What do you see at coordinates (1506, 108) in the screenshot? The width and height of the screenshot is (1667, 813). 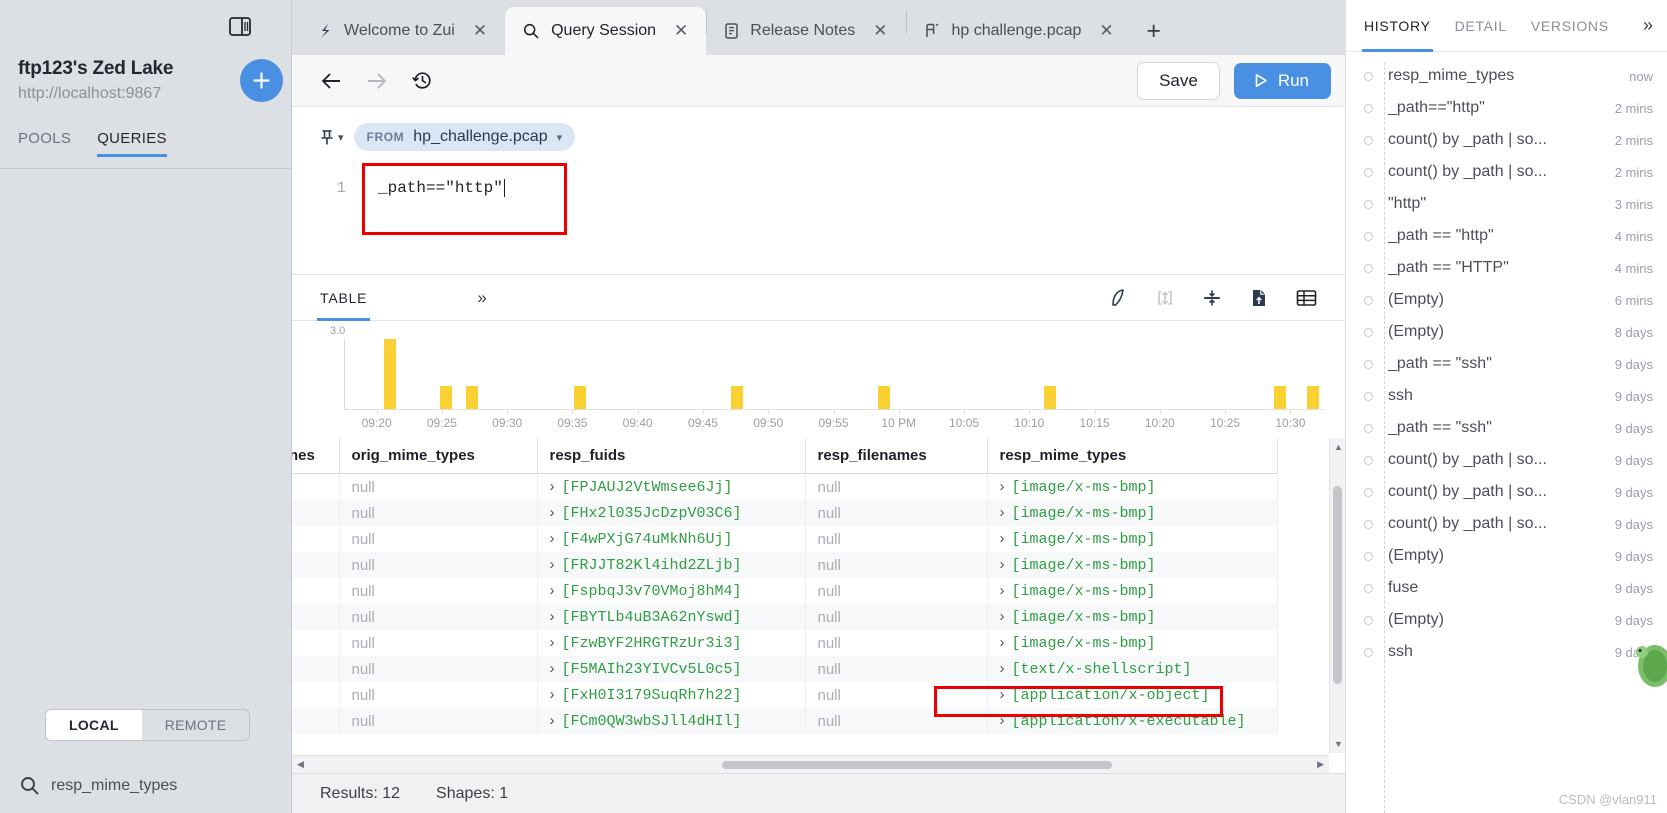 I see `history-item: _path=="http" 2 mins` at bounding box center [1506, 108].